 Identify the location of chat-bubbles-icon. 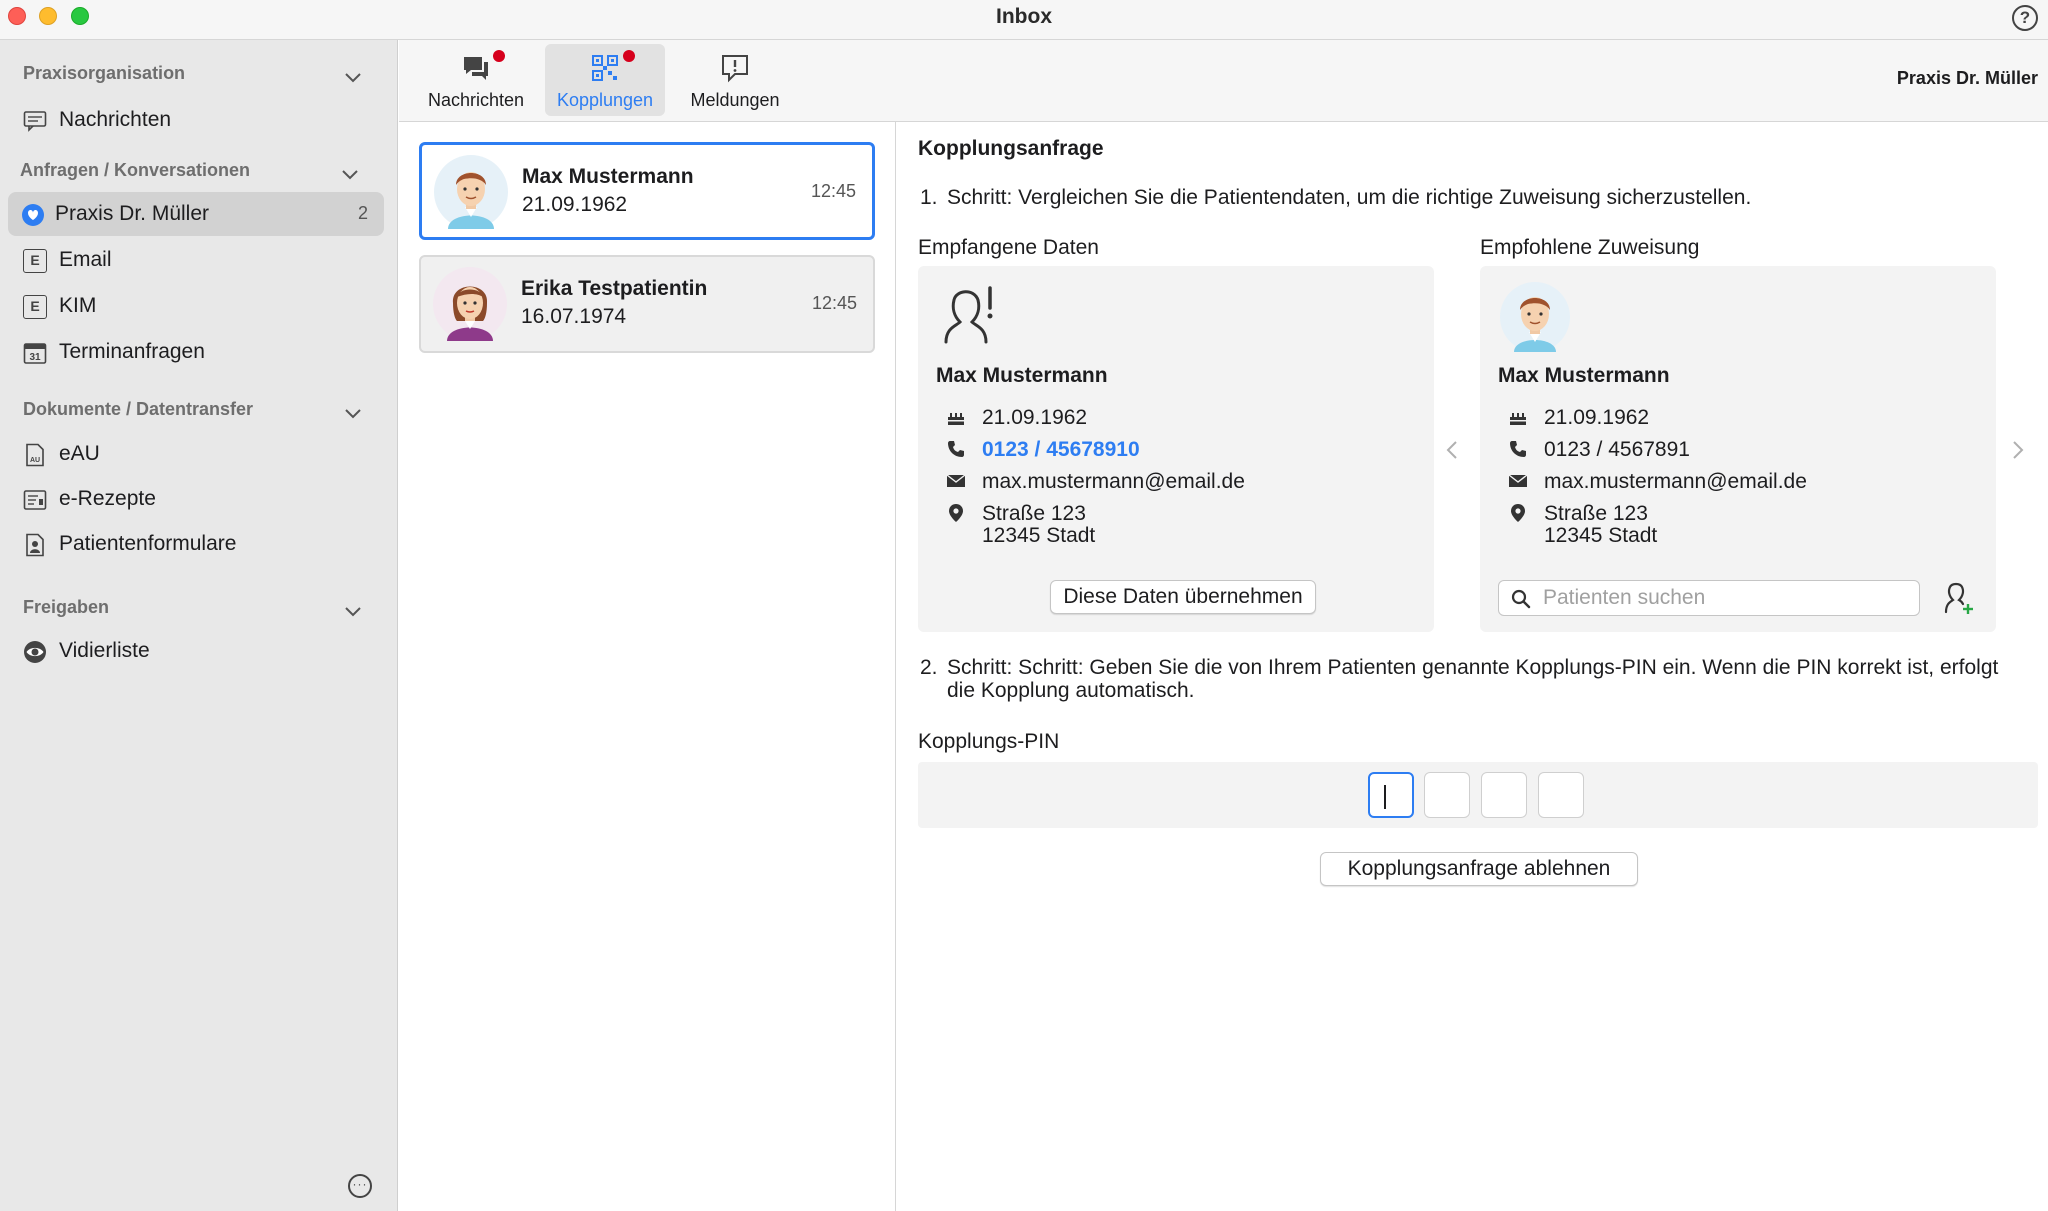
(476, 68).